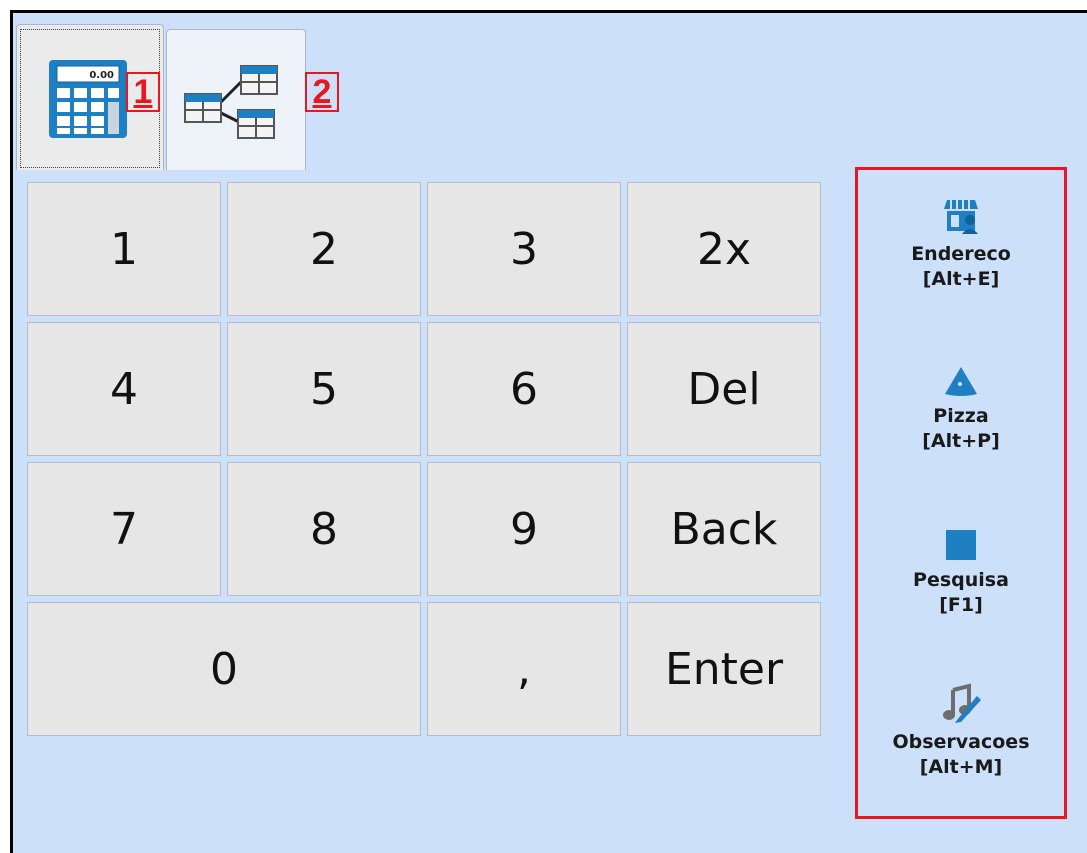 Image resolution: width=1087 pixels, height=853 pixels. Describe the element at coordinates (524, 669) in the screenshot. I see `key-comma: ,` at that location.